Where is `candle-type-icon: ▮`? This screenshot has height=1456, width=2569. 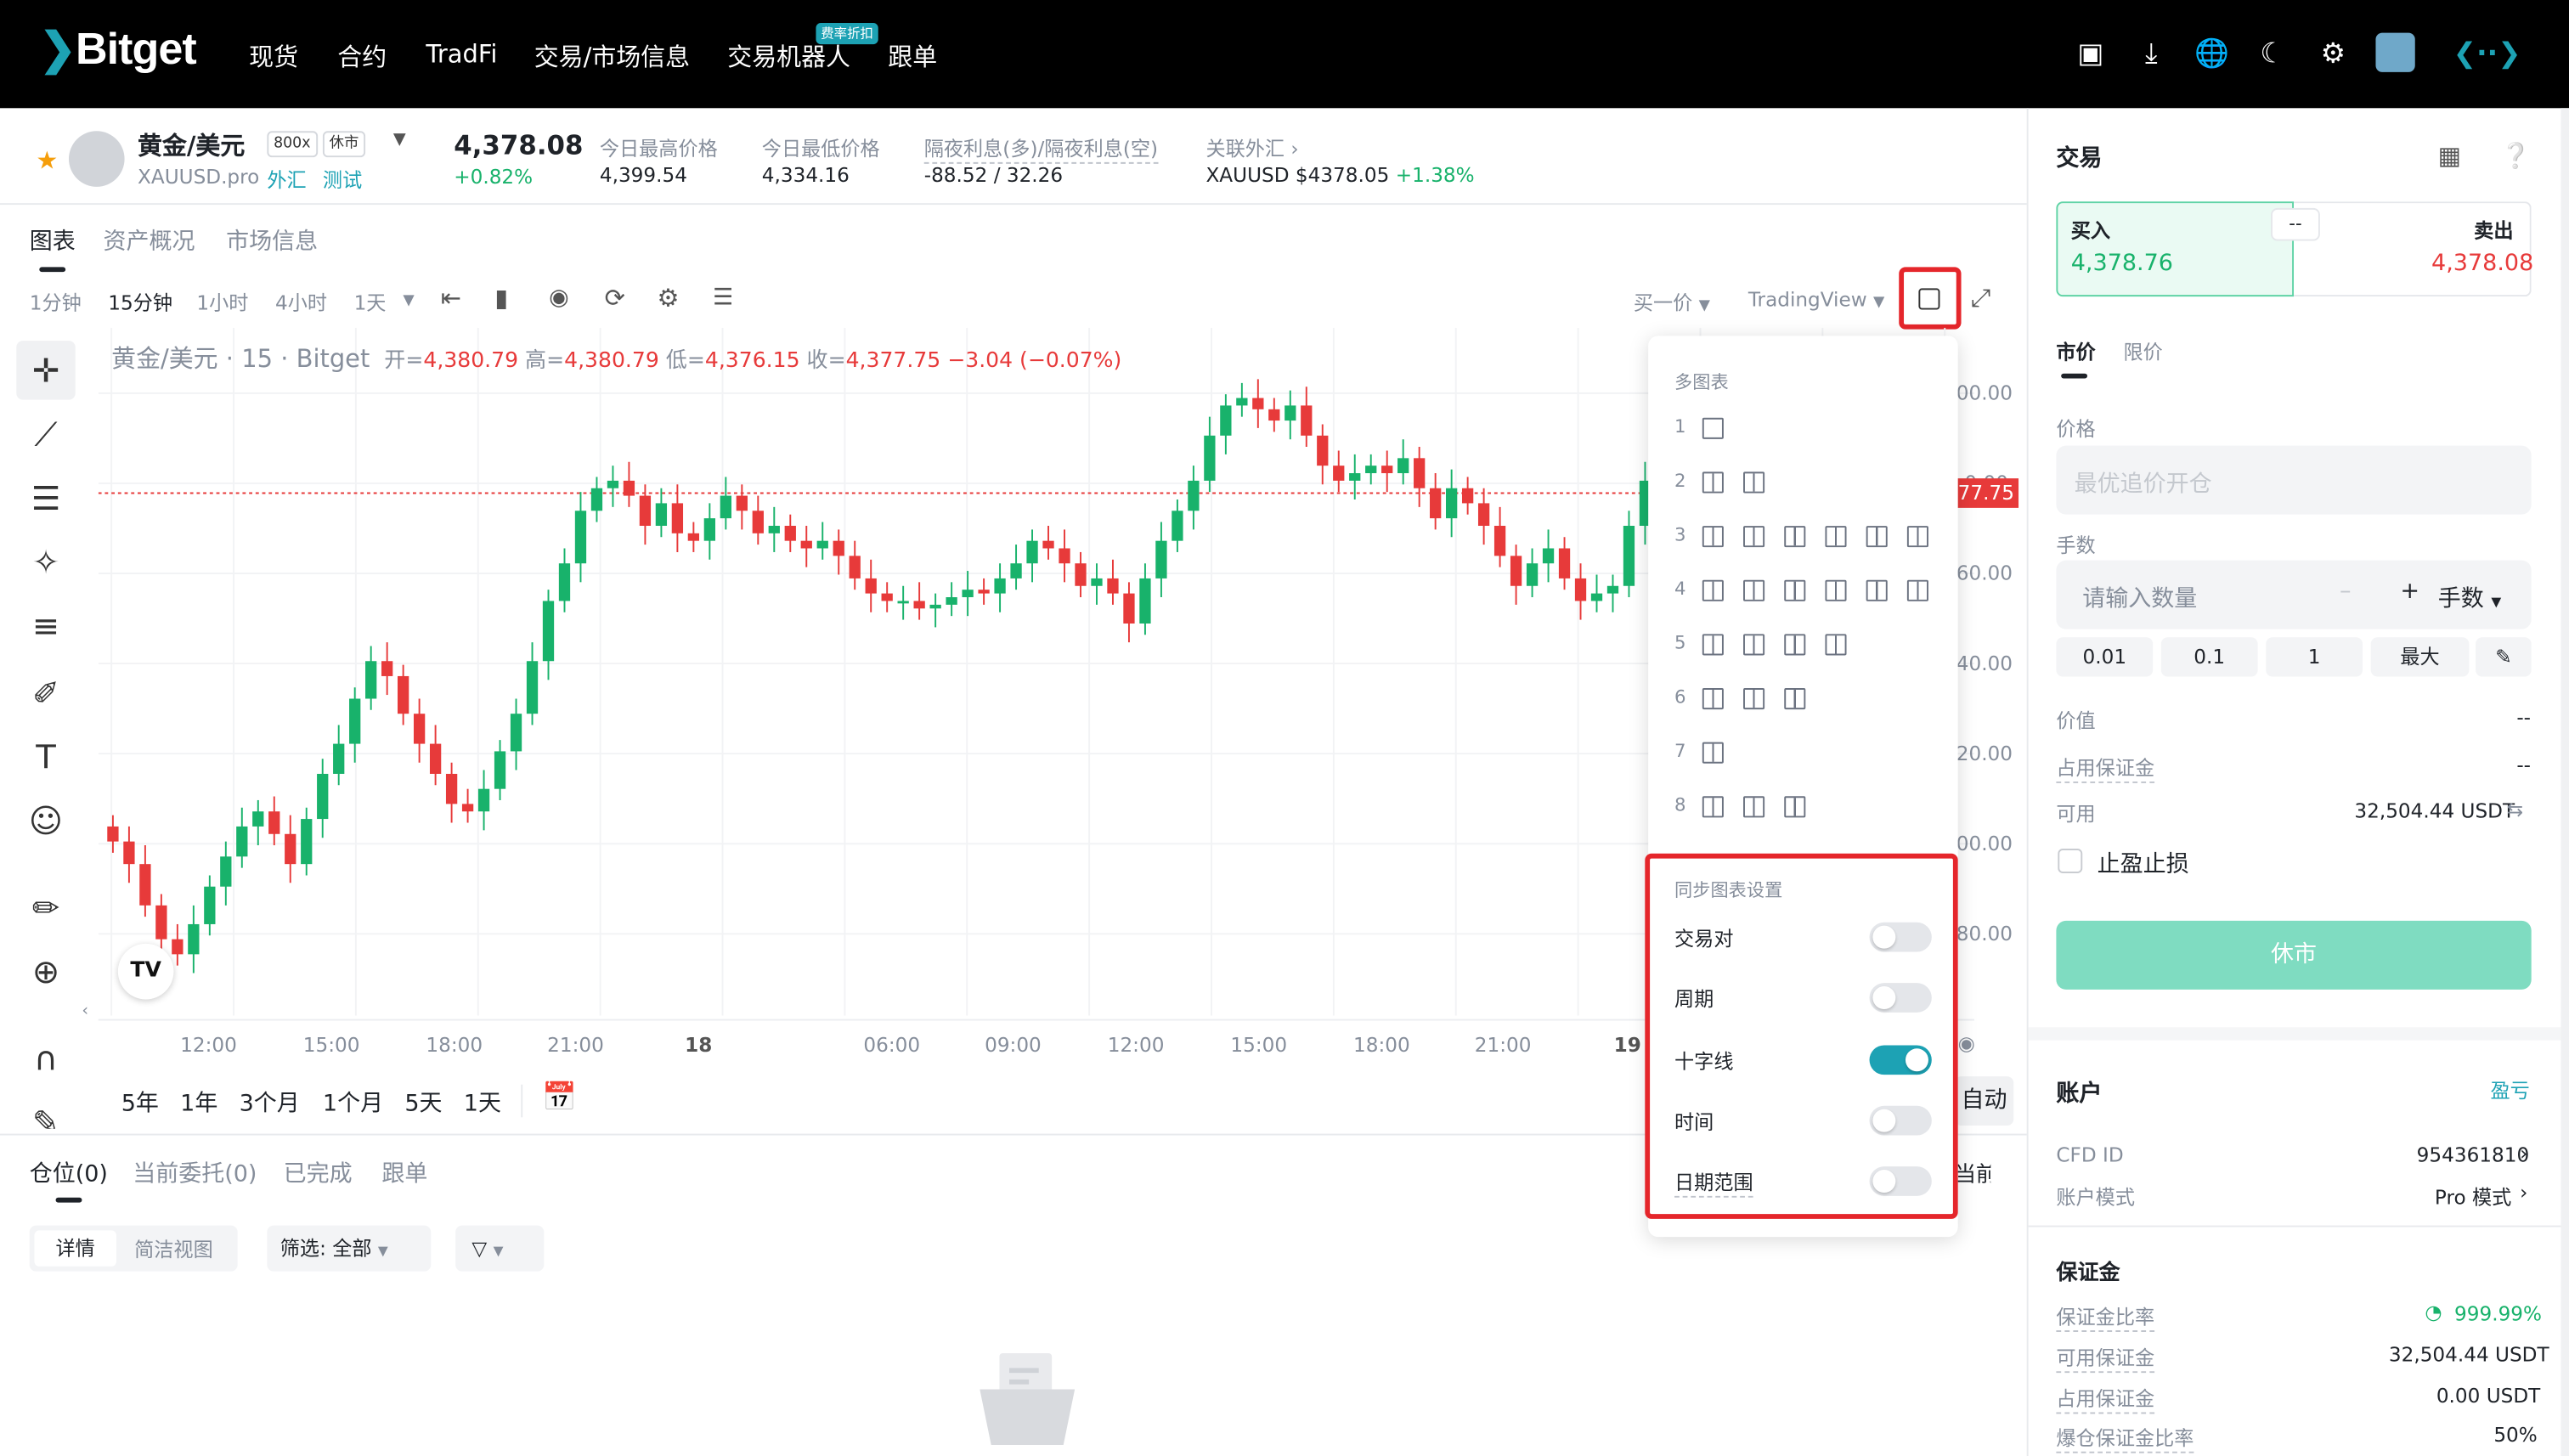
candle-type-icon: ▮ is located at coordinates (501, 299).